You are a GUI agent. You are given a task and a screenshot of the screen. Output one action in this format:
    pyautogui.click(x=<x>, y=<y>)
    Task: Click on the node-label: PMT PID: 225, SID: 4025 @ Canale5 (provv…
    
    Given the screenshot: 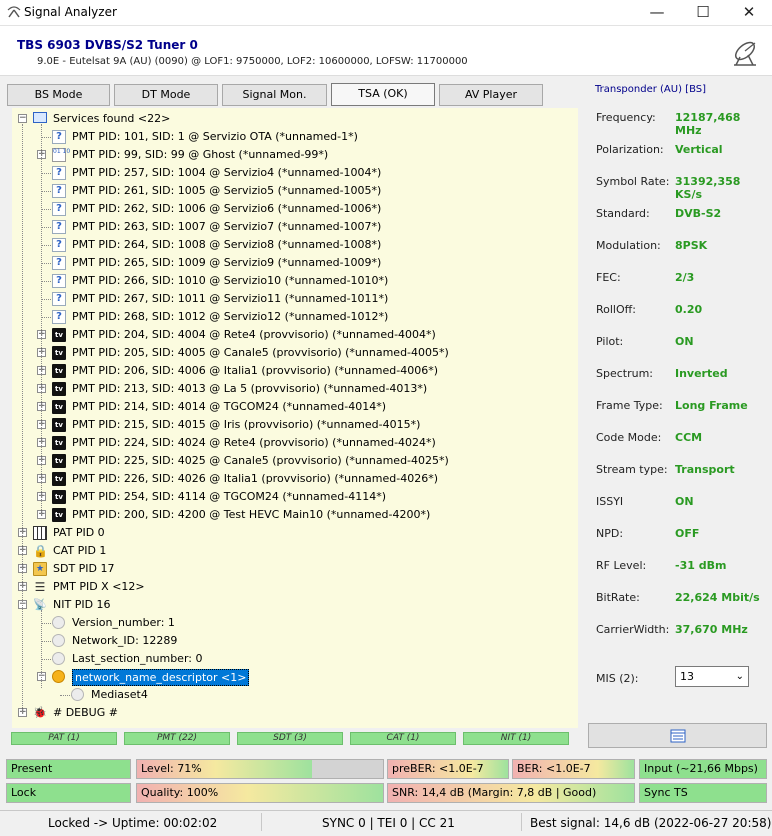 What is the action you would take?
    pyautogui.click(x=260, y=460)
    